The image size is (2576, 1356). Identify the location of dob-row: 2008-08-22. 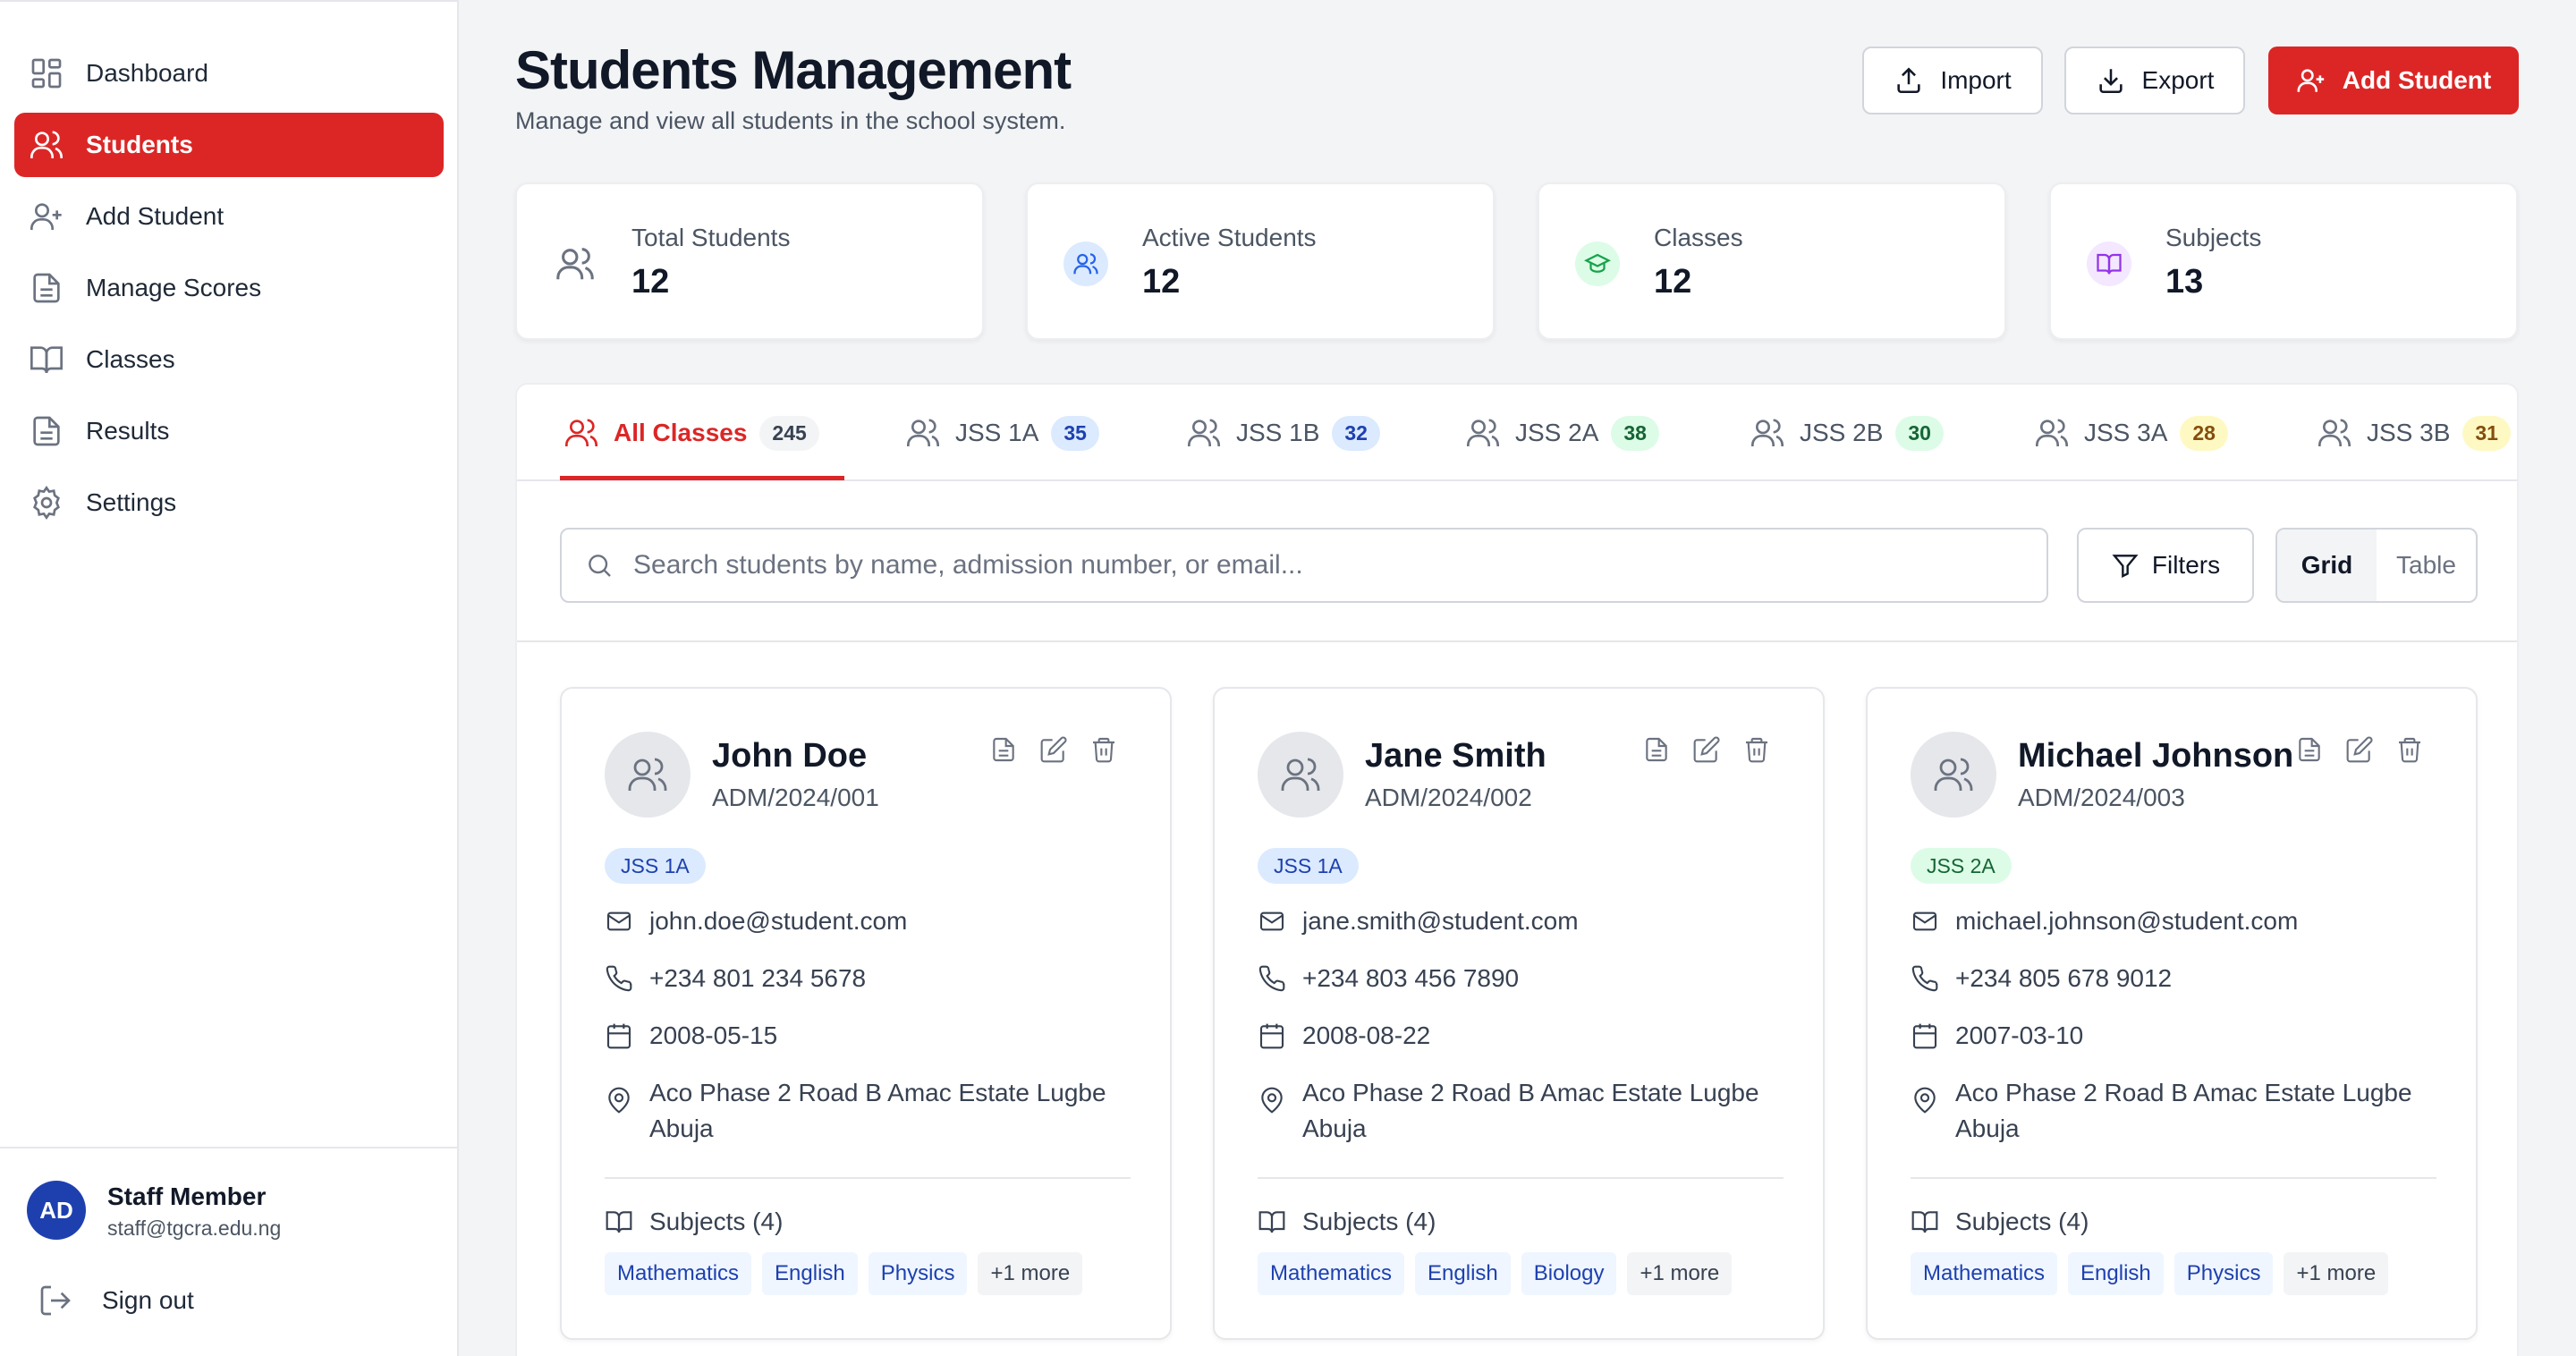
(1344, 1035).